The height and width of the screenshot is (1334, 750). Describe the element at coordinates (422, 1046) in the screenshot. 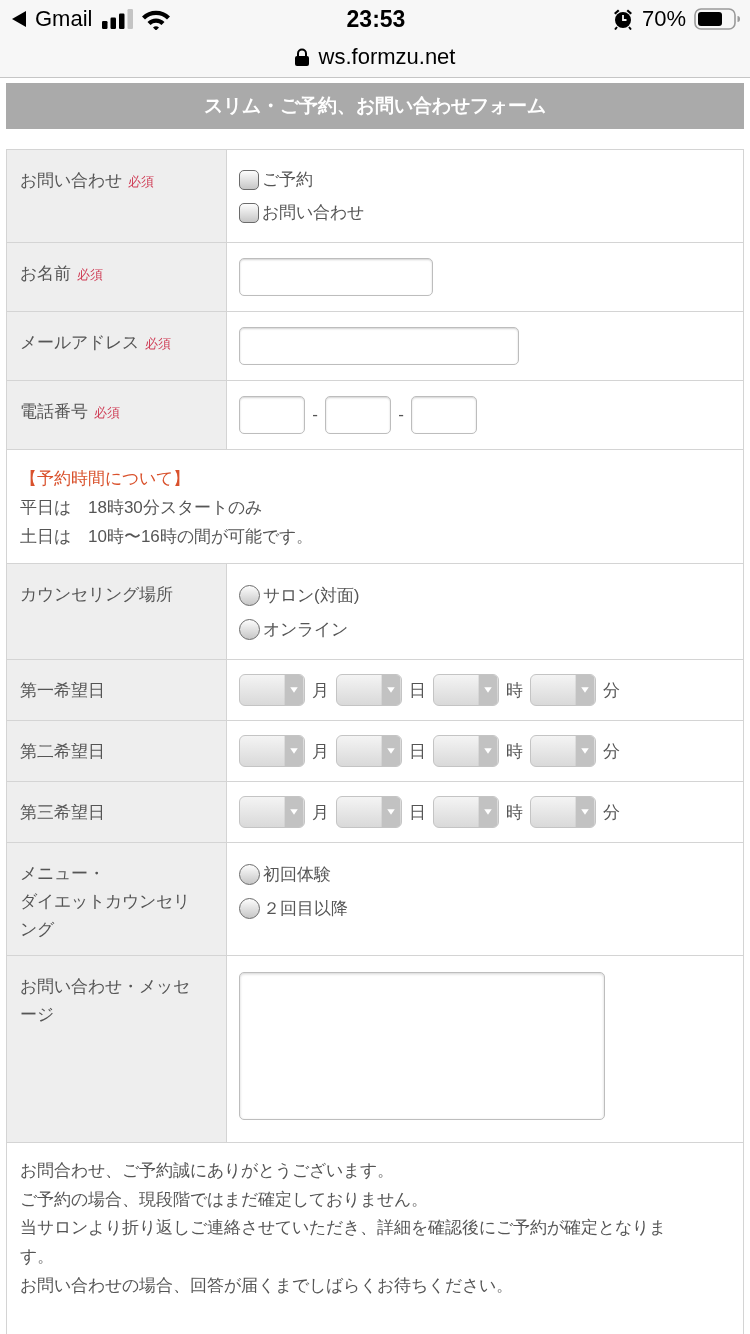

I see `message-field` at that location.